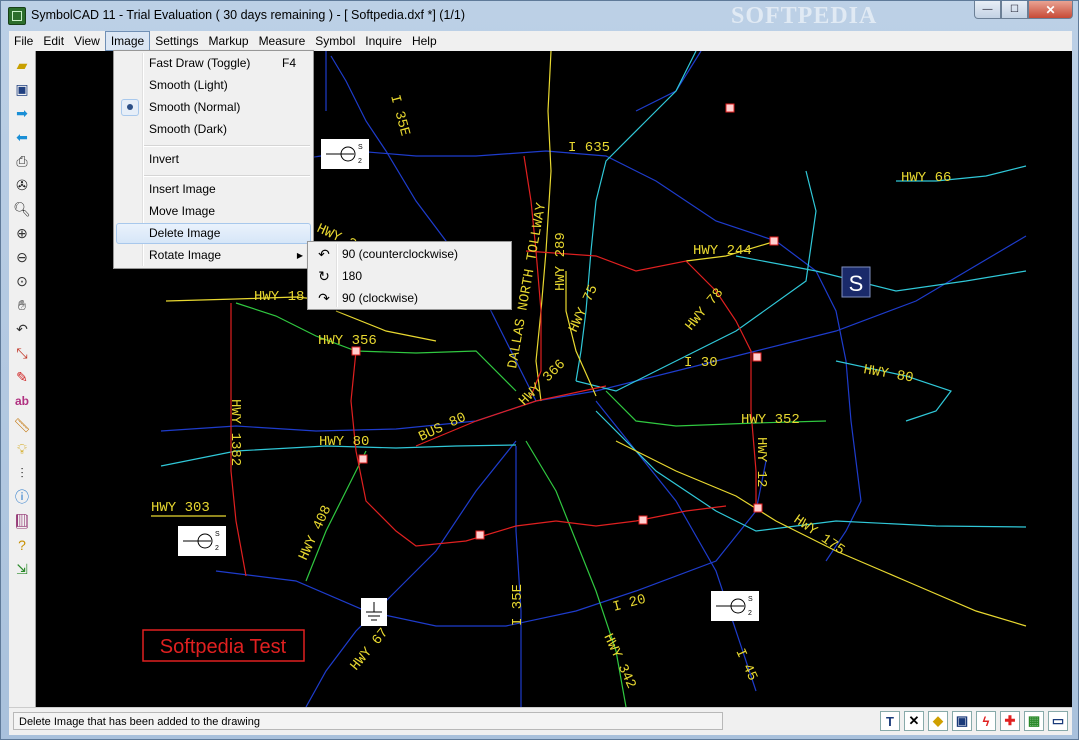 This screenshot has height=740, width=1079. Describe the element at coordinates (344, 442) in the screenshot. I see `label-hwy80-west: HWY 80` at that location.